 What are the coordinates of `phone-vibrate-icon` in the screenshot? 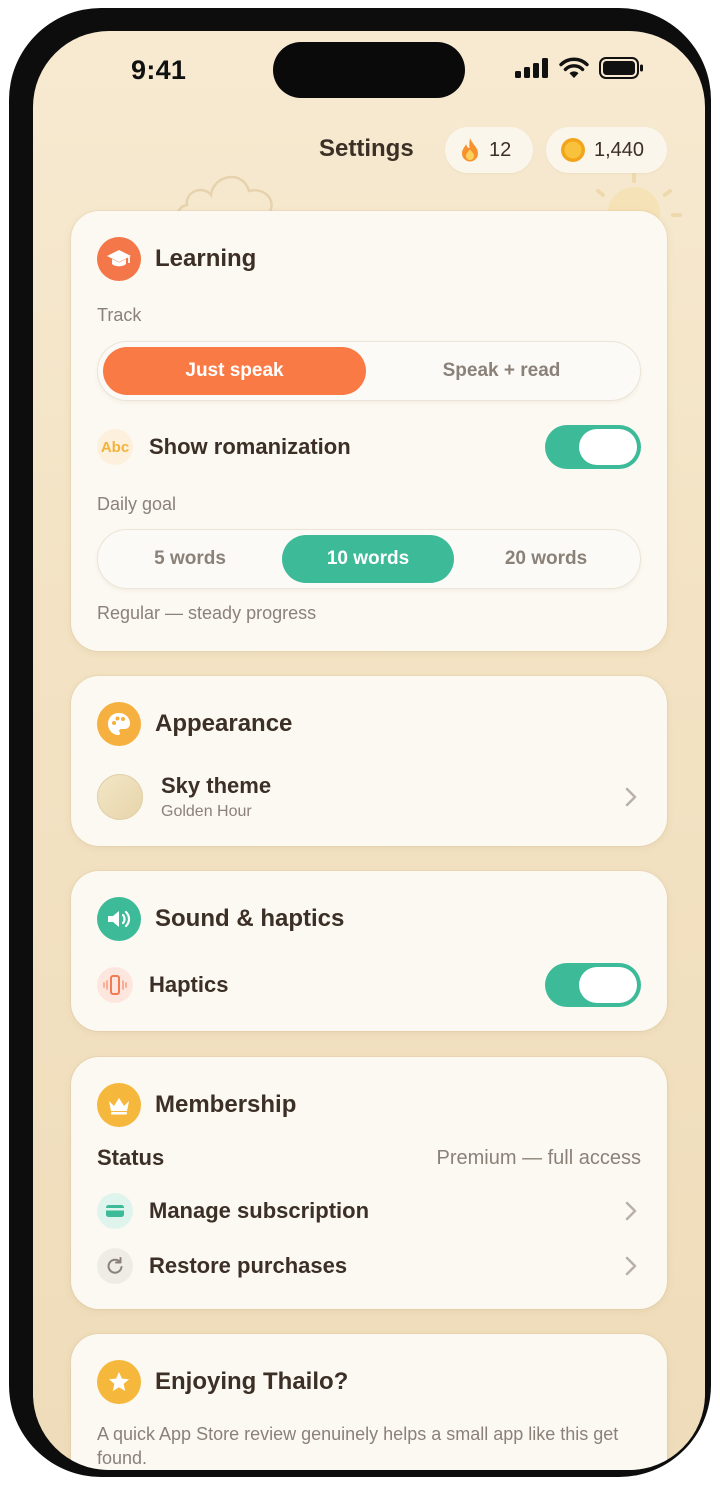 It's located at (115, 985).